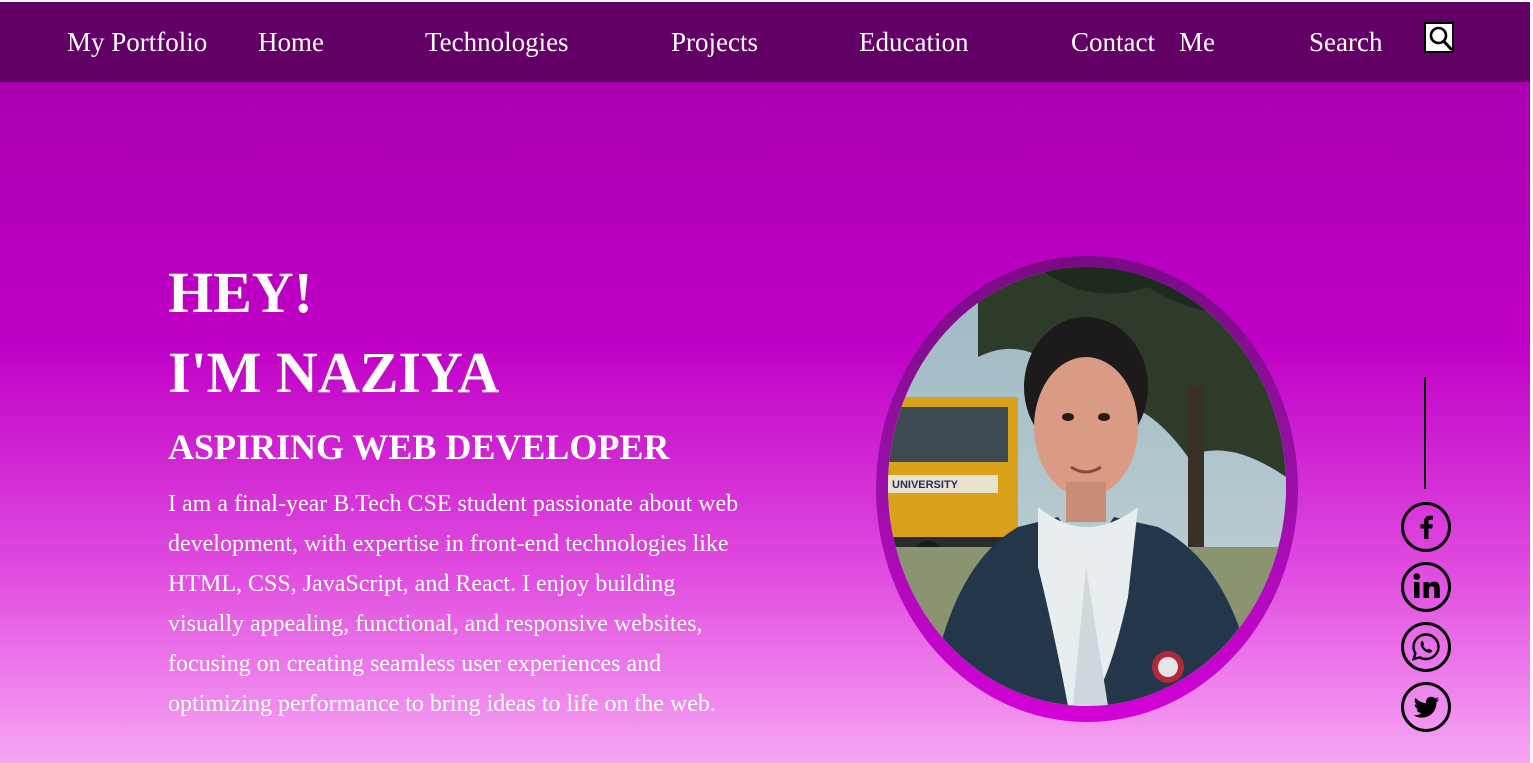  What do you see at coordinates (137, 42) in the screenshot?
I see `brand-link: My Portfolio` at bounding box center [137, 42].